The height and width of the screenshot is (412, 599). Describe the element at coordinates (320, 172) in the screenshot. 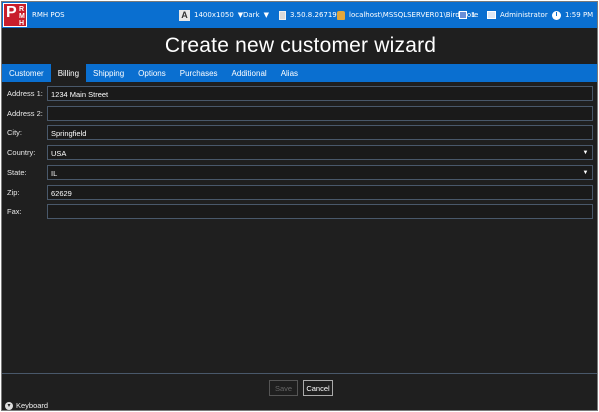

I see `state-select: IL ▼` at that location.